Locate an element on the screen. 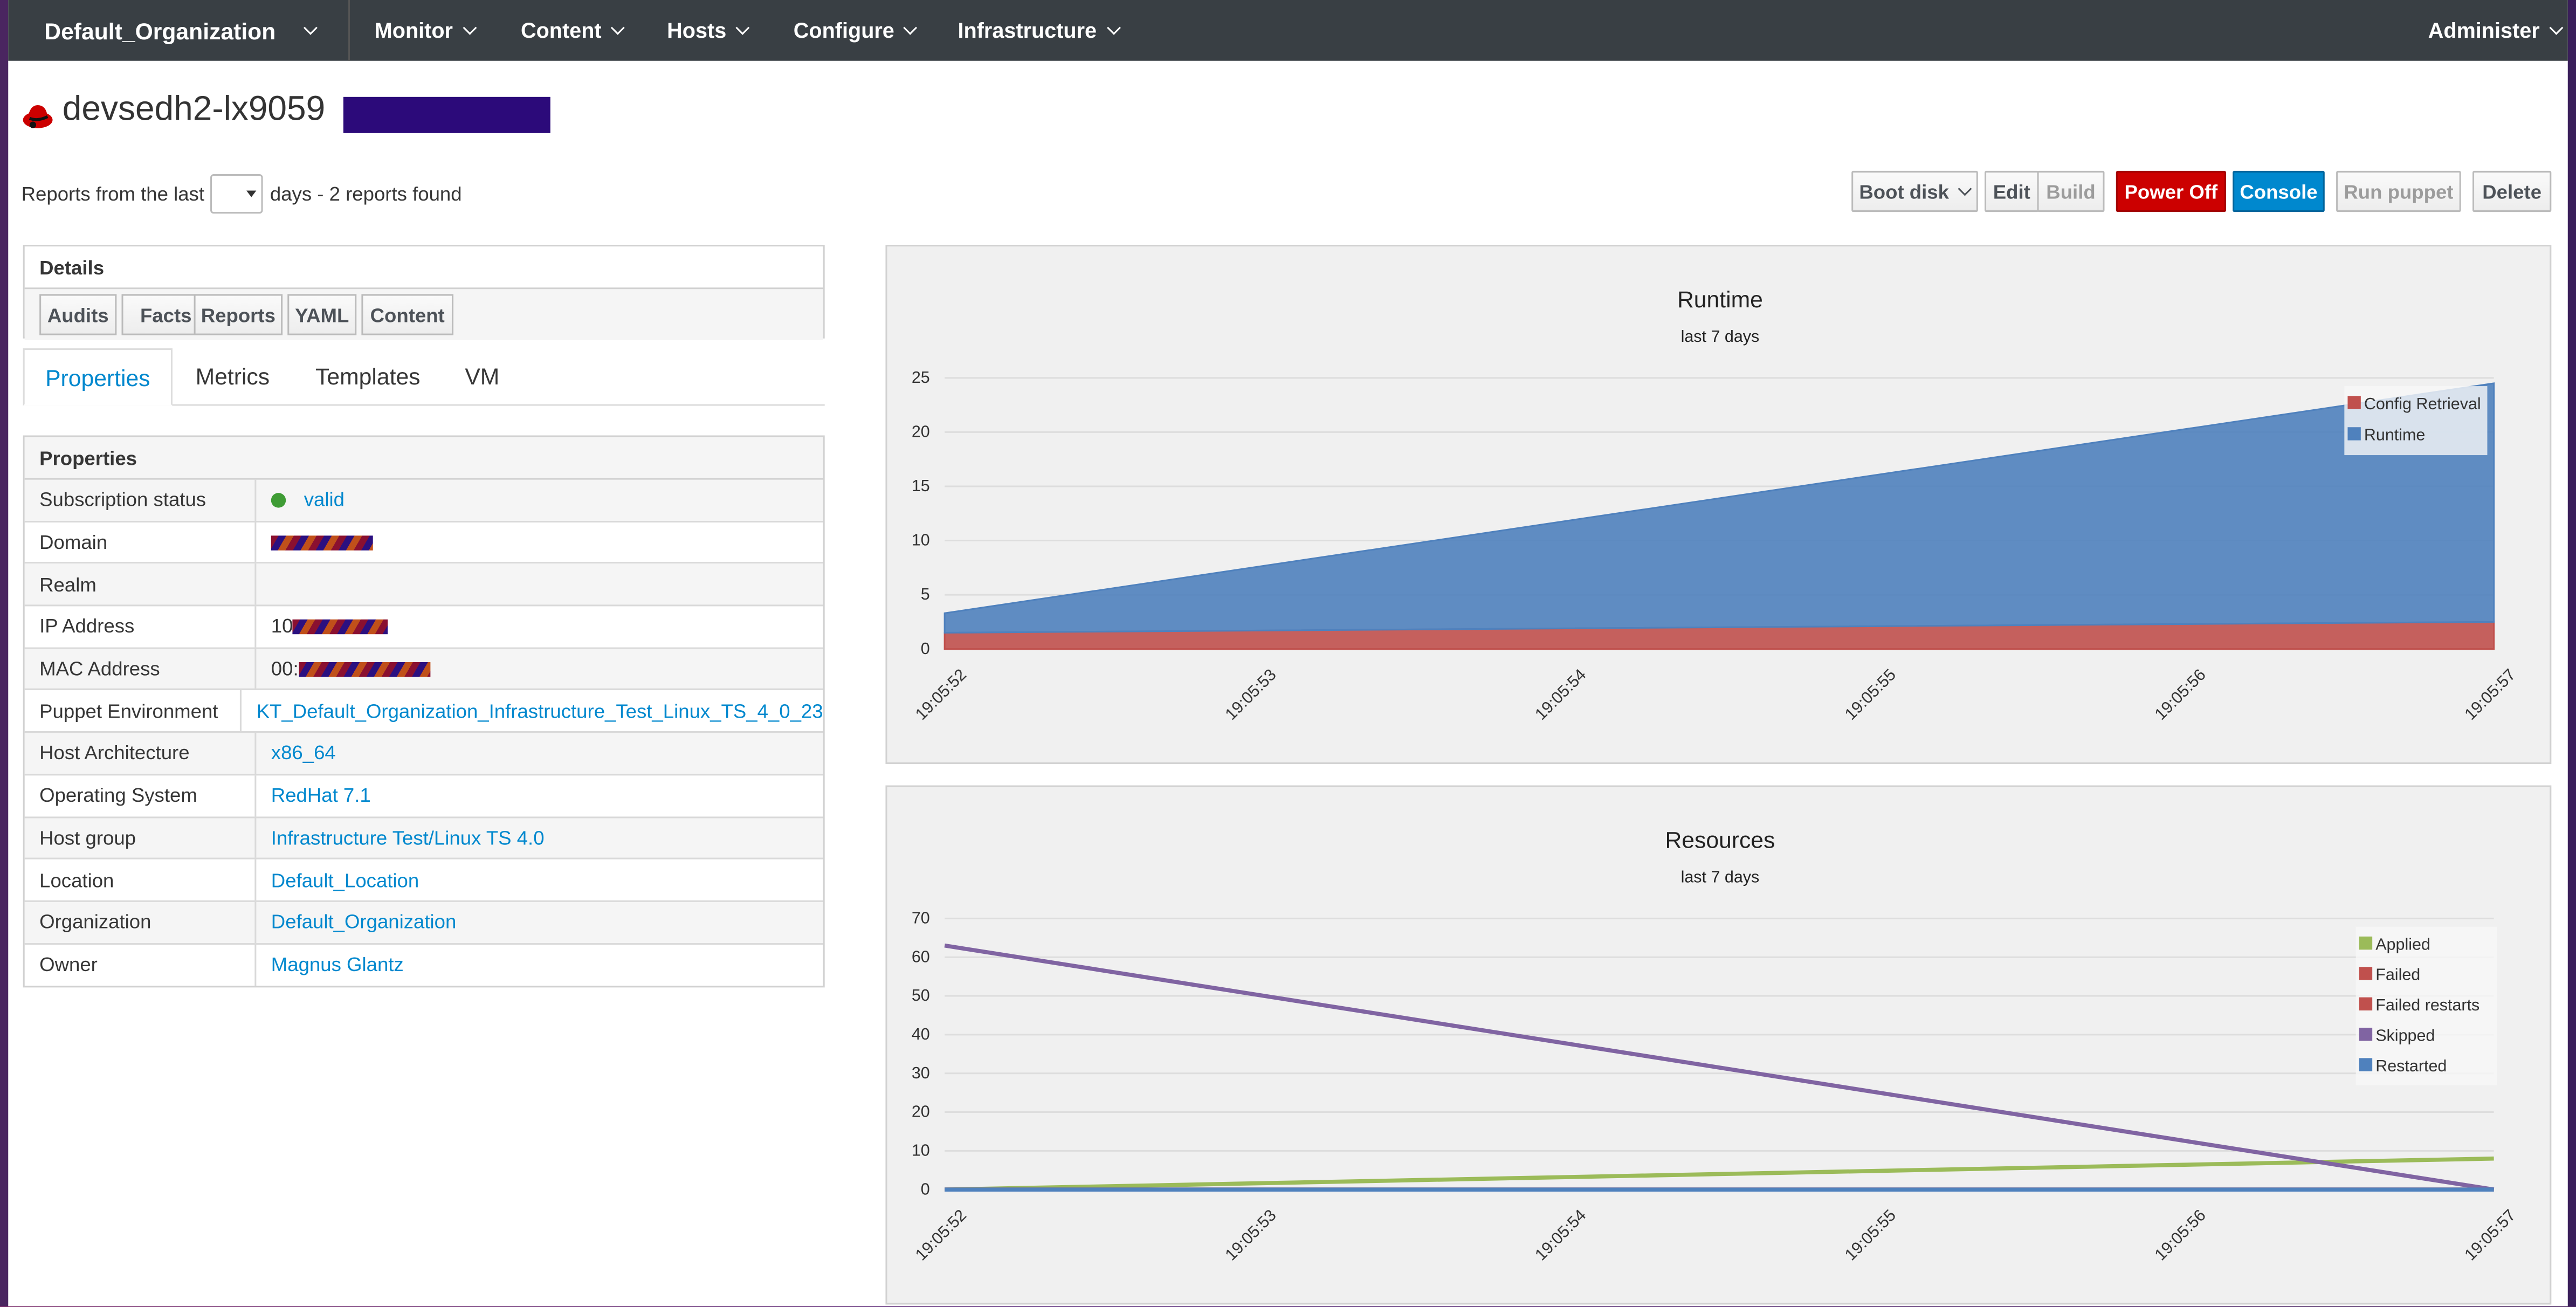  owner-link: Magnus Glantz is located at coordinates (330, 965).